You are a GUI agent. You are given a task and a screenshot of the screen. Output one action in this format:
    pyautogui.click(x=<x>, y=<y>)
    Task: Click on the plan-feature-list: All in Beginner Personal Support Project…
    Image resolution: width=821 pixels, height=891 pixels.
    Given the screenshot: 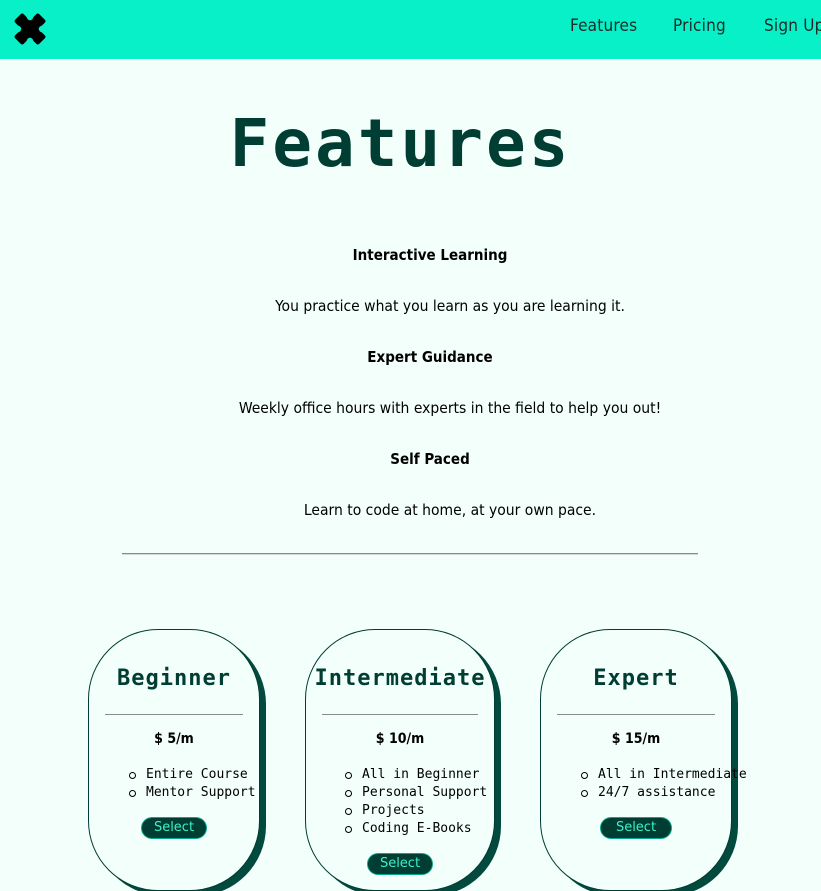 What is the action you would take?
    pyautogui.click(x=415, y=802)
    